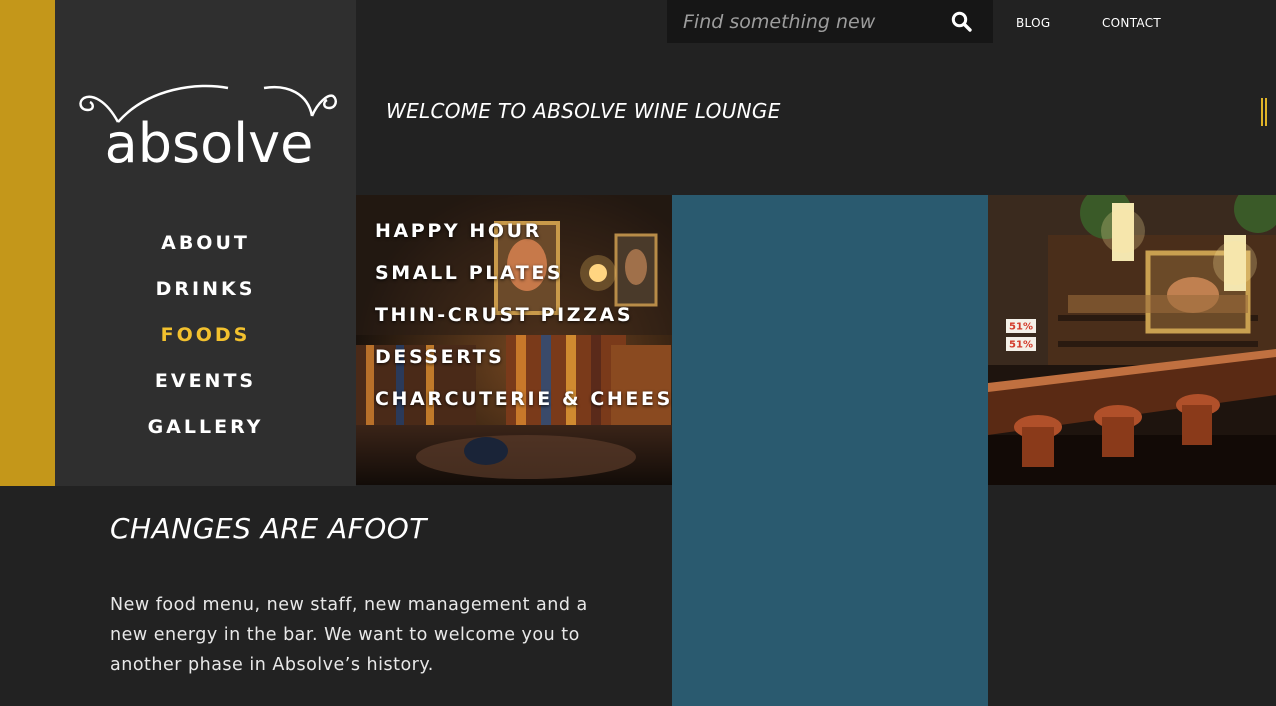  Describe the element at coordinates (531, 281) in the screenshot. I see `menu-item-small-plates: SMALL PLATES` at that location.